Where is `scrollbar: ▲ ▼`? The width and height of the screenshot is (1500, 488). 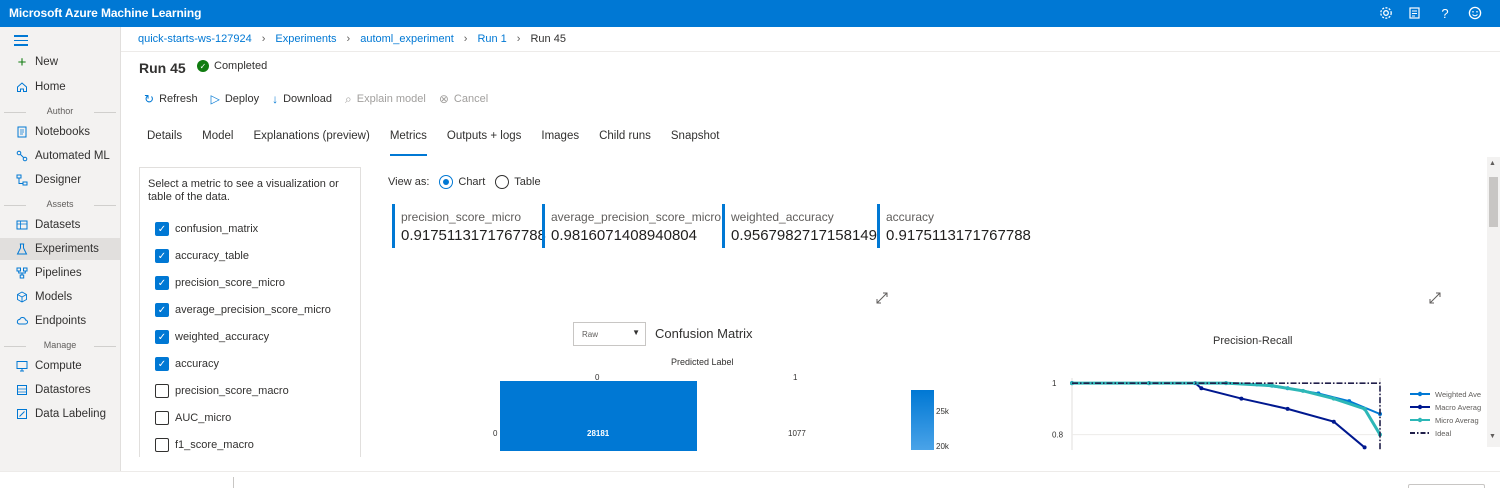 scrollbar: ▲ ▼ is located at coordinates (1493, 302).